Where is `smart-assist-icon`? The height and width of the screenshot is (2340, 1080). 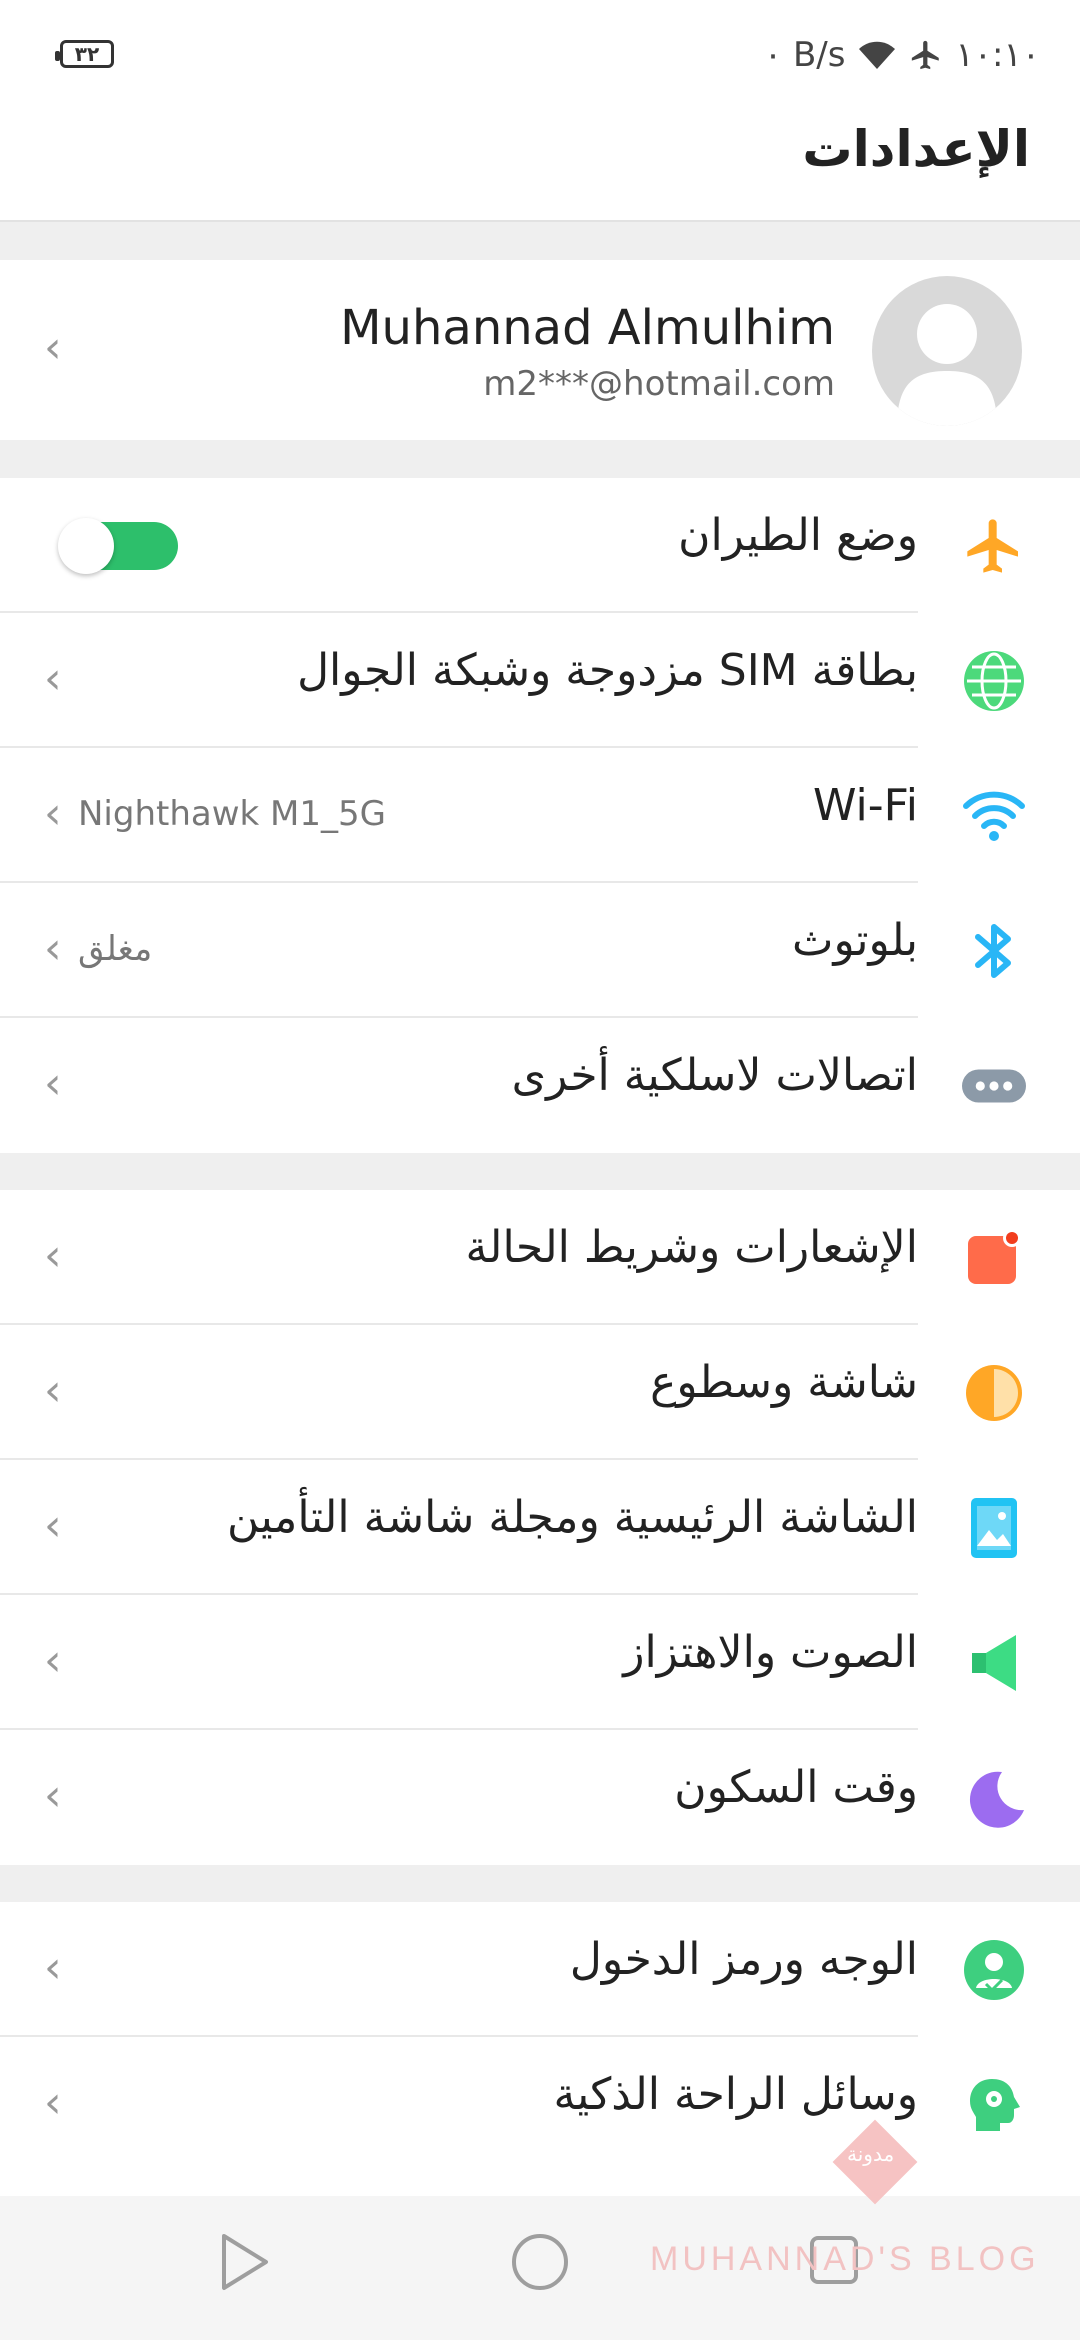
smart-assist-icon is located at coordinates (994, 2105).